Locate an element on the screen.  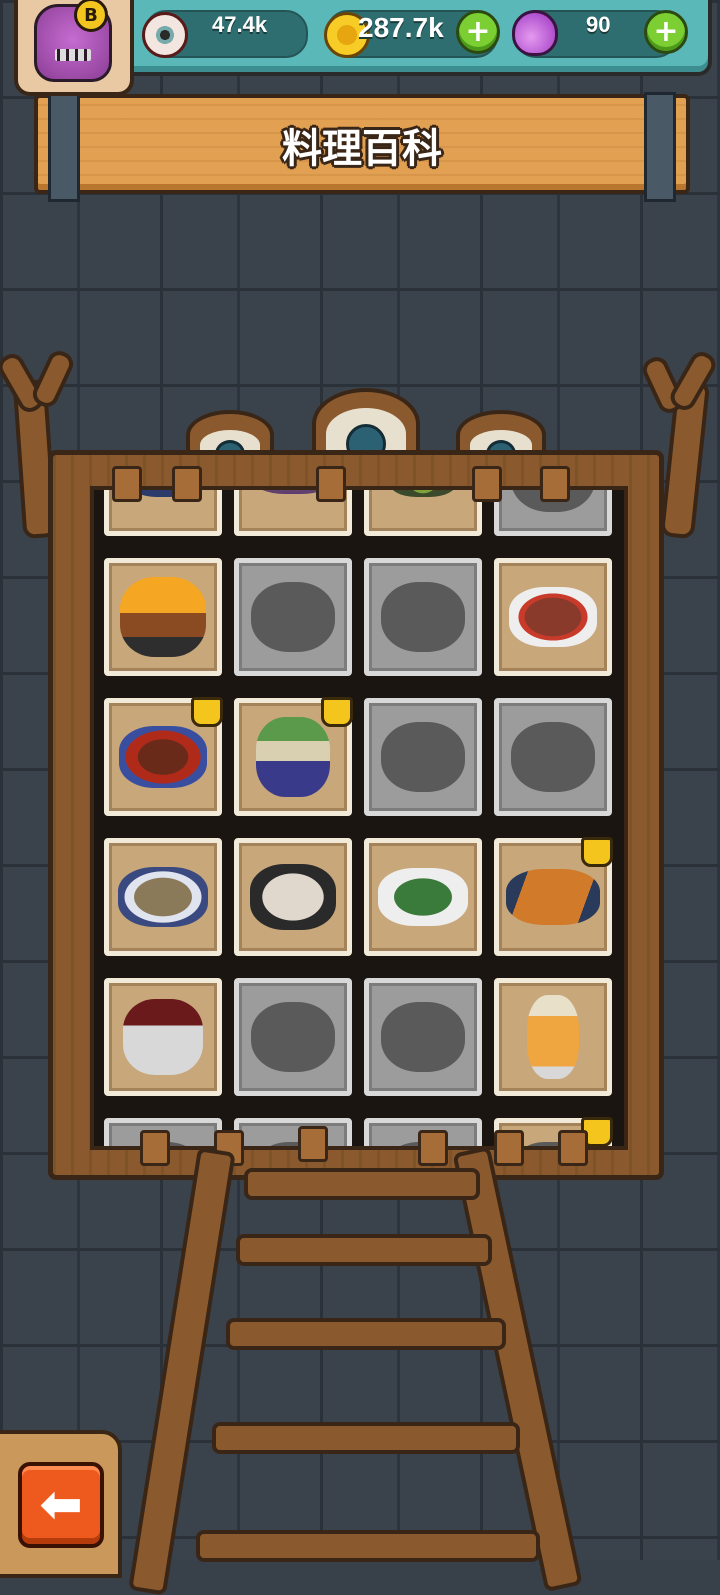
back-button-panel: ⬅ is located at coordinates (61, 1504).